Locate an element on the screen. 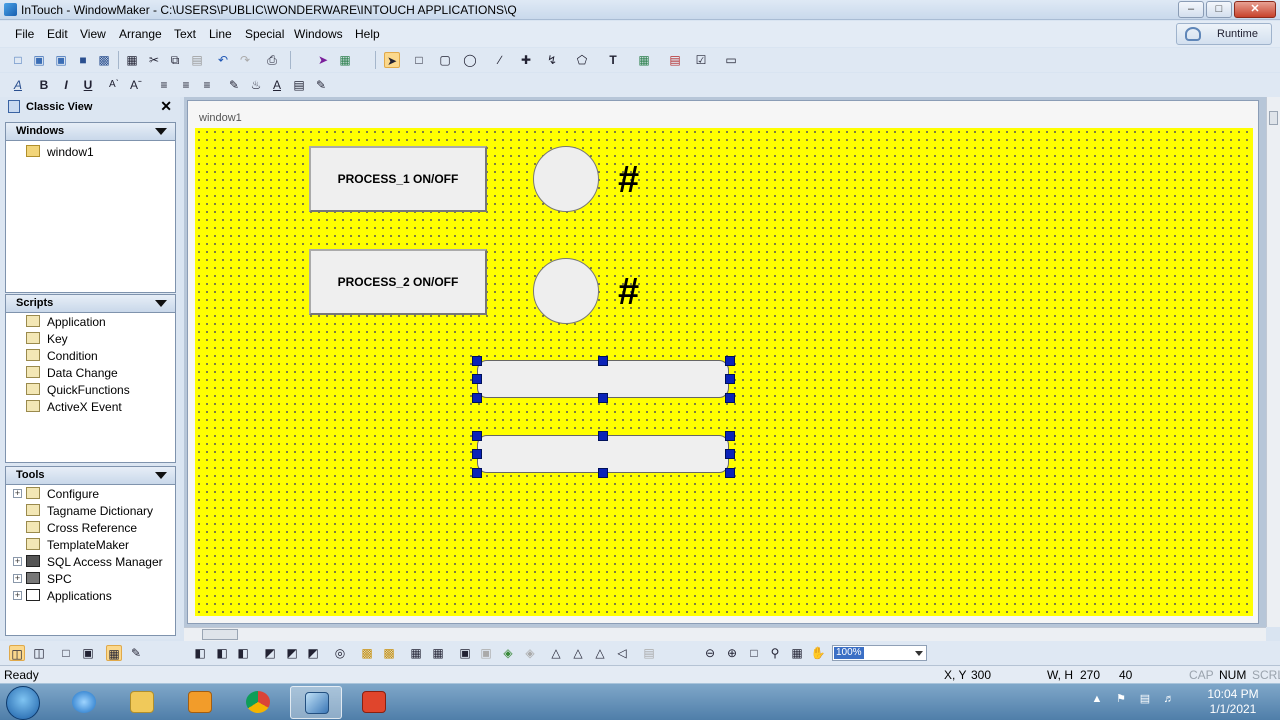 The image size is (1280, 720). pin-icon is located at coordinates (14, 106).